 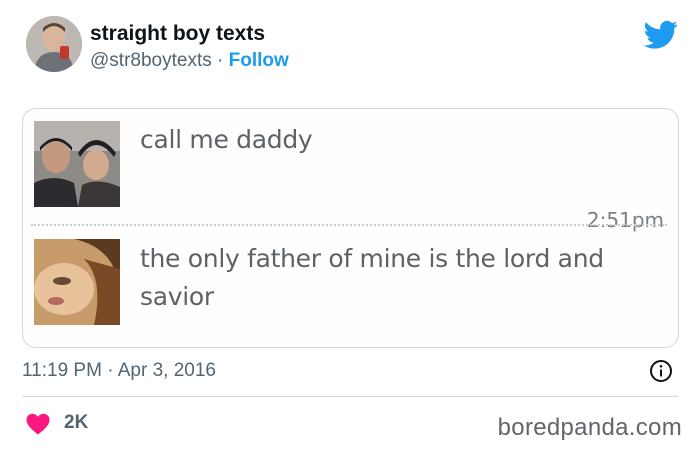 What do you see at coordinates (349, 225) in the screenshot?
I see `message-divider` at bounding box center [349, 225].